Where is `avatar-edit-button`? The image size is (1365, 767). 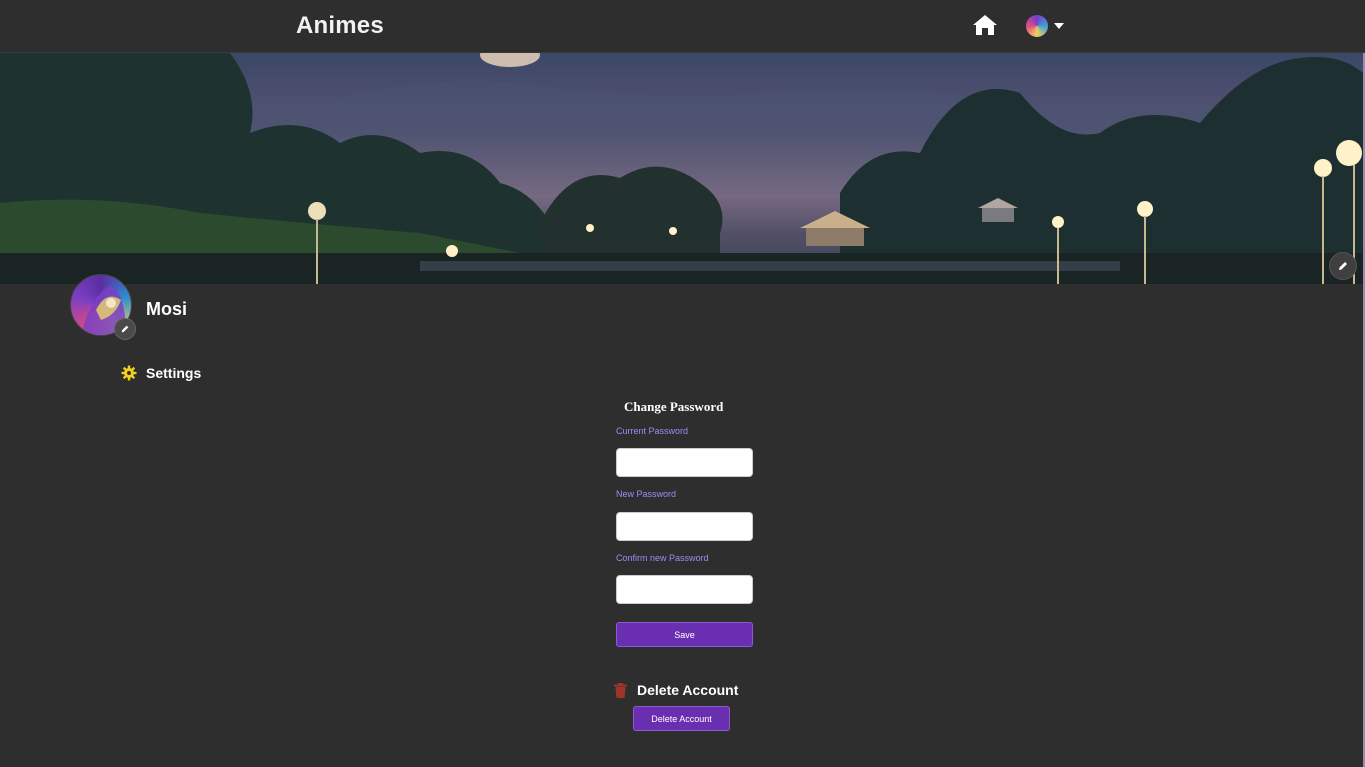 avatar-edit-button is located at coordinates (125, 329).